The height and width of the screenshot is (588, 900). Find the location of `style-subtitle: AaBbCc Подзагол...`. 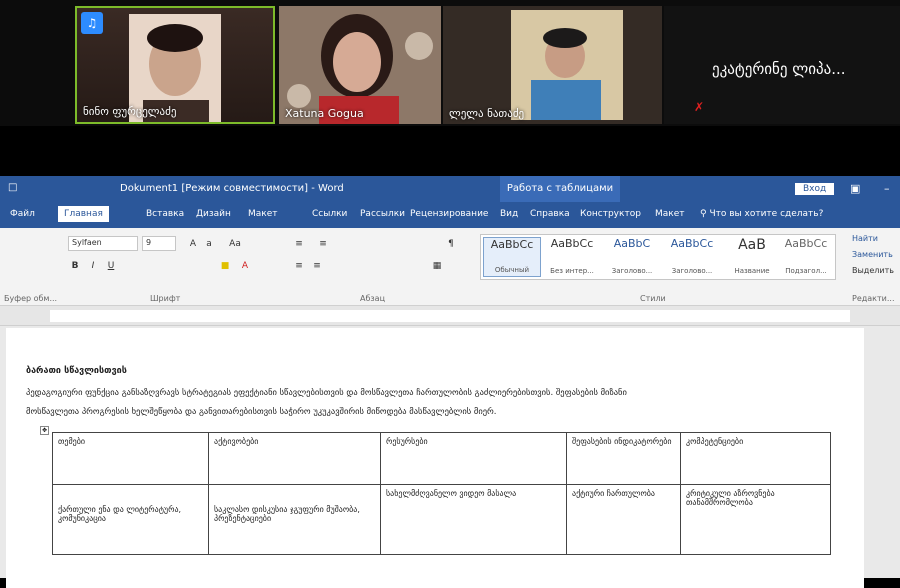

style-subtitle: AaBbCc Подзагол... is located at coordinates (806, 257).